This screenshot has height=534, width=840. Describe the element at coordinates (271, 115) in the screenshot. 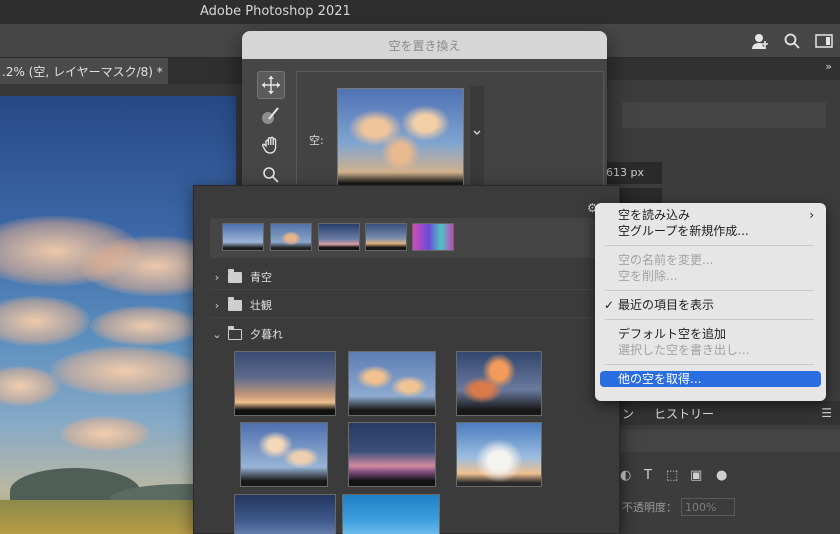

I see `sky-brush-icon` at that location.